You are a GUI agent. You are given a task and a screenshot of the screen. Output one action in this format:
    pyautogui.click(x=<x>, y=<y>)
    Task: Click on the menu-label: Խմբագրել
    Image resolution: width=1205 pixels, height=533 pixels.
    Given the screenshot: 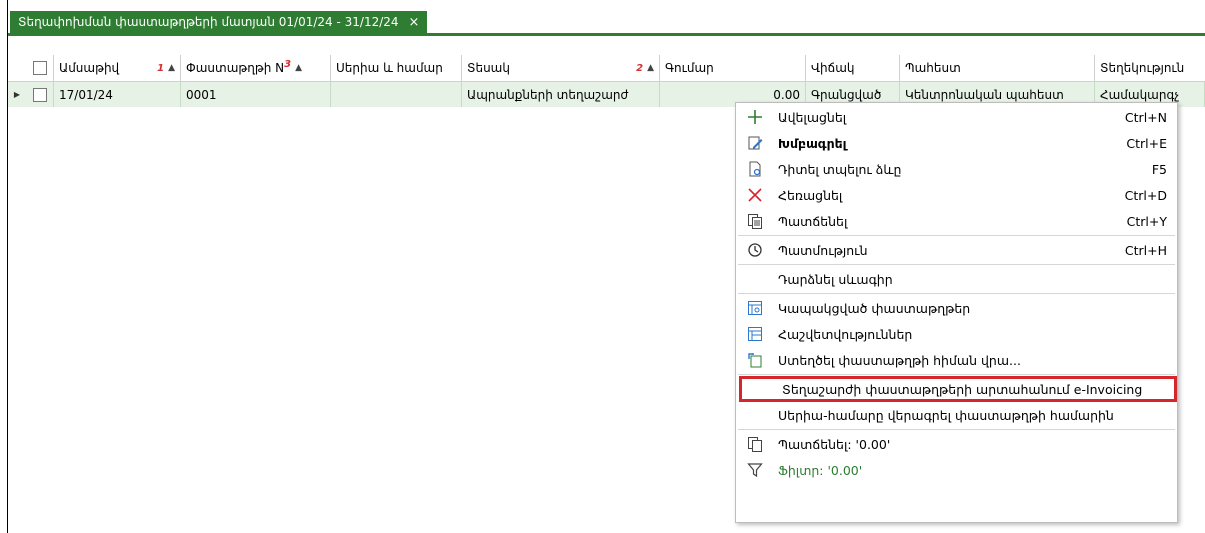 What is the action you would take?
    pyautogui.click(x=812, y=143)
    